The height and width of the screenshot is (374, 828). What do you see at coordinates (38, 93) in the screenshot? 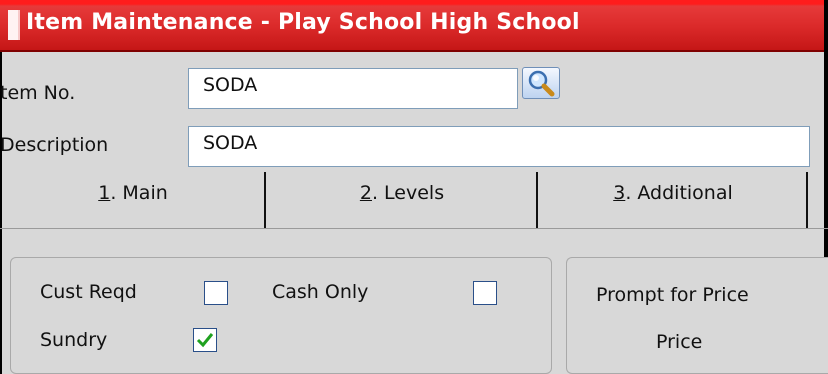
I see `item-no-label: tem No.` at bounding box center [38, 93].